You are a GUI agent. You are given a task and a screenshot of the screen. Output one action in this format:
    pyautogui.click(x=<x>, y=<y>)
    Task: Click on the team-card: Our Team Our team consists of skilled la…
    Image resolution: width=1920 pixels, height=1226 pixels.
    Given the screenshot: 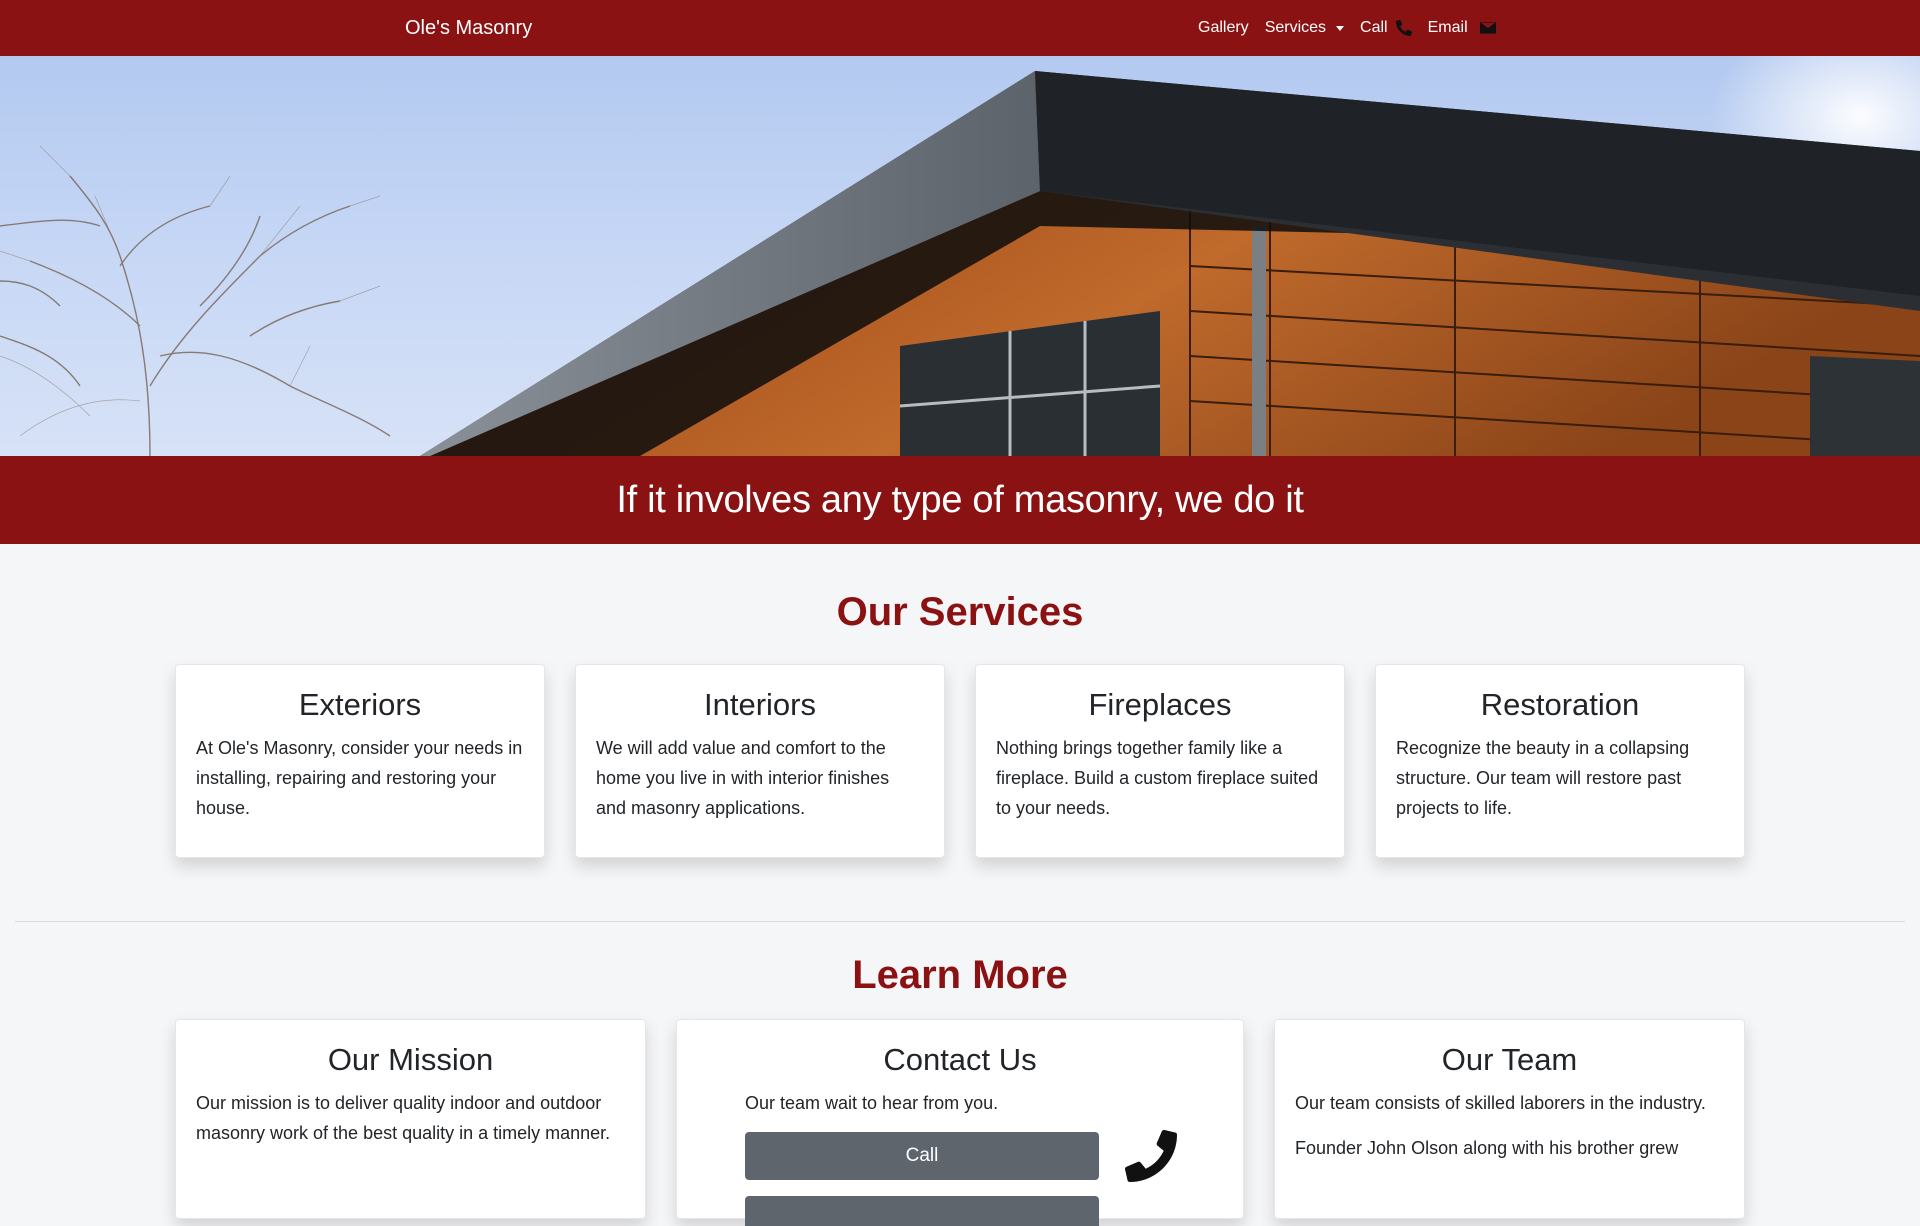 What is the action you would take?
    pyautogui.click(x=1509, y=1119)
    